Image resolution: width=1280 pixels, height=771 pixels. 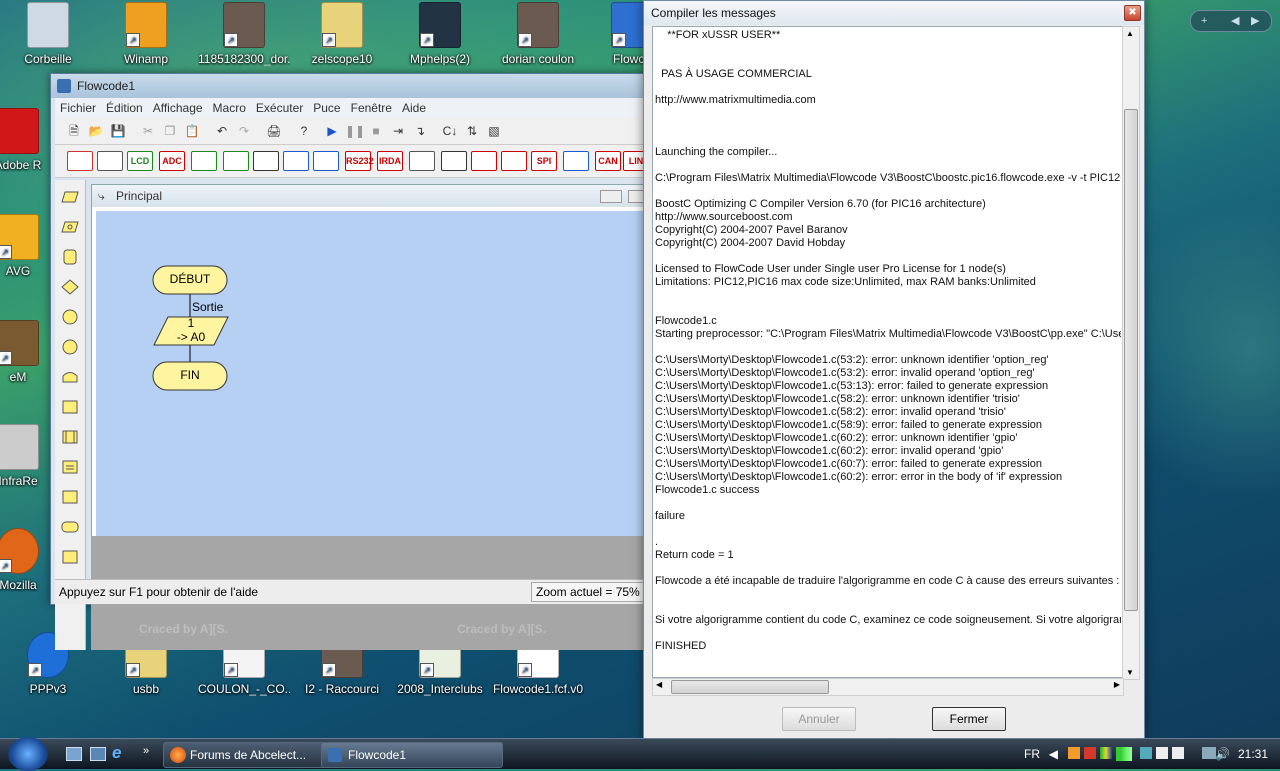 I want to click on menu-item: Aide, so click(x=414, y=108).